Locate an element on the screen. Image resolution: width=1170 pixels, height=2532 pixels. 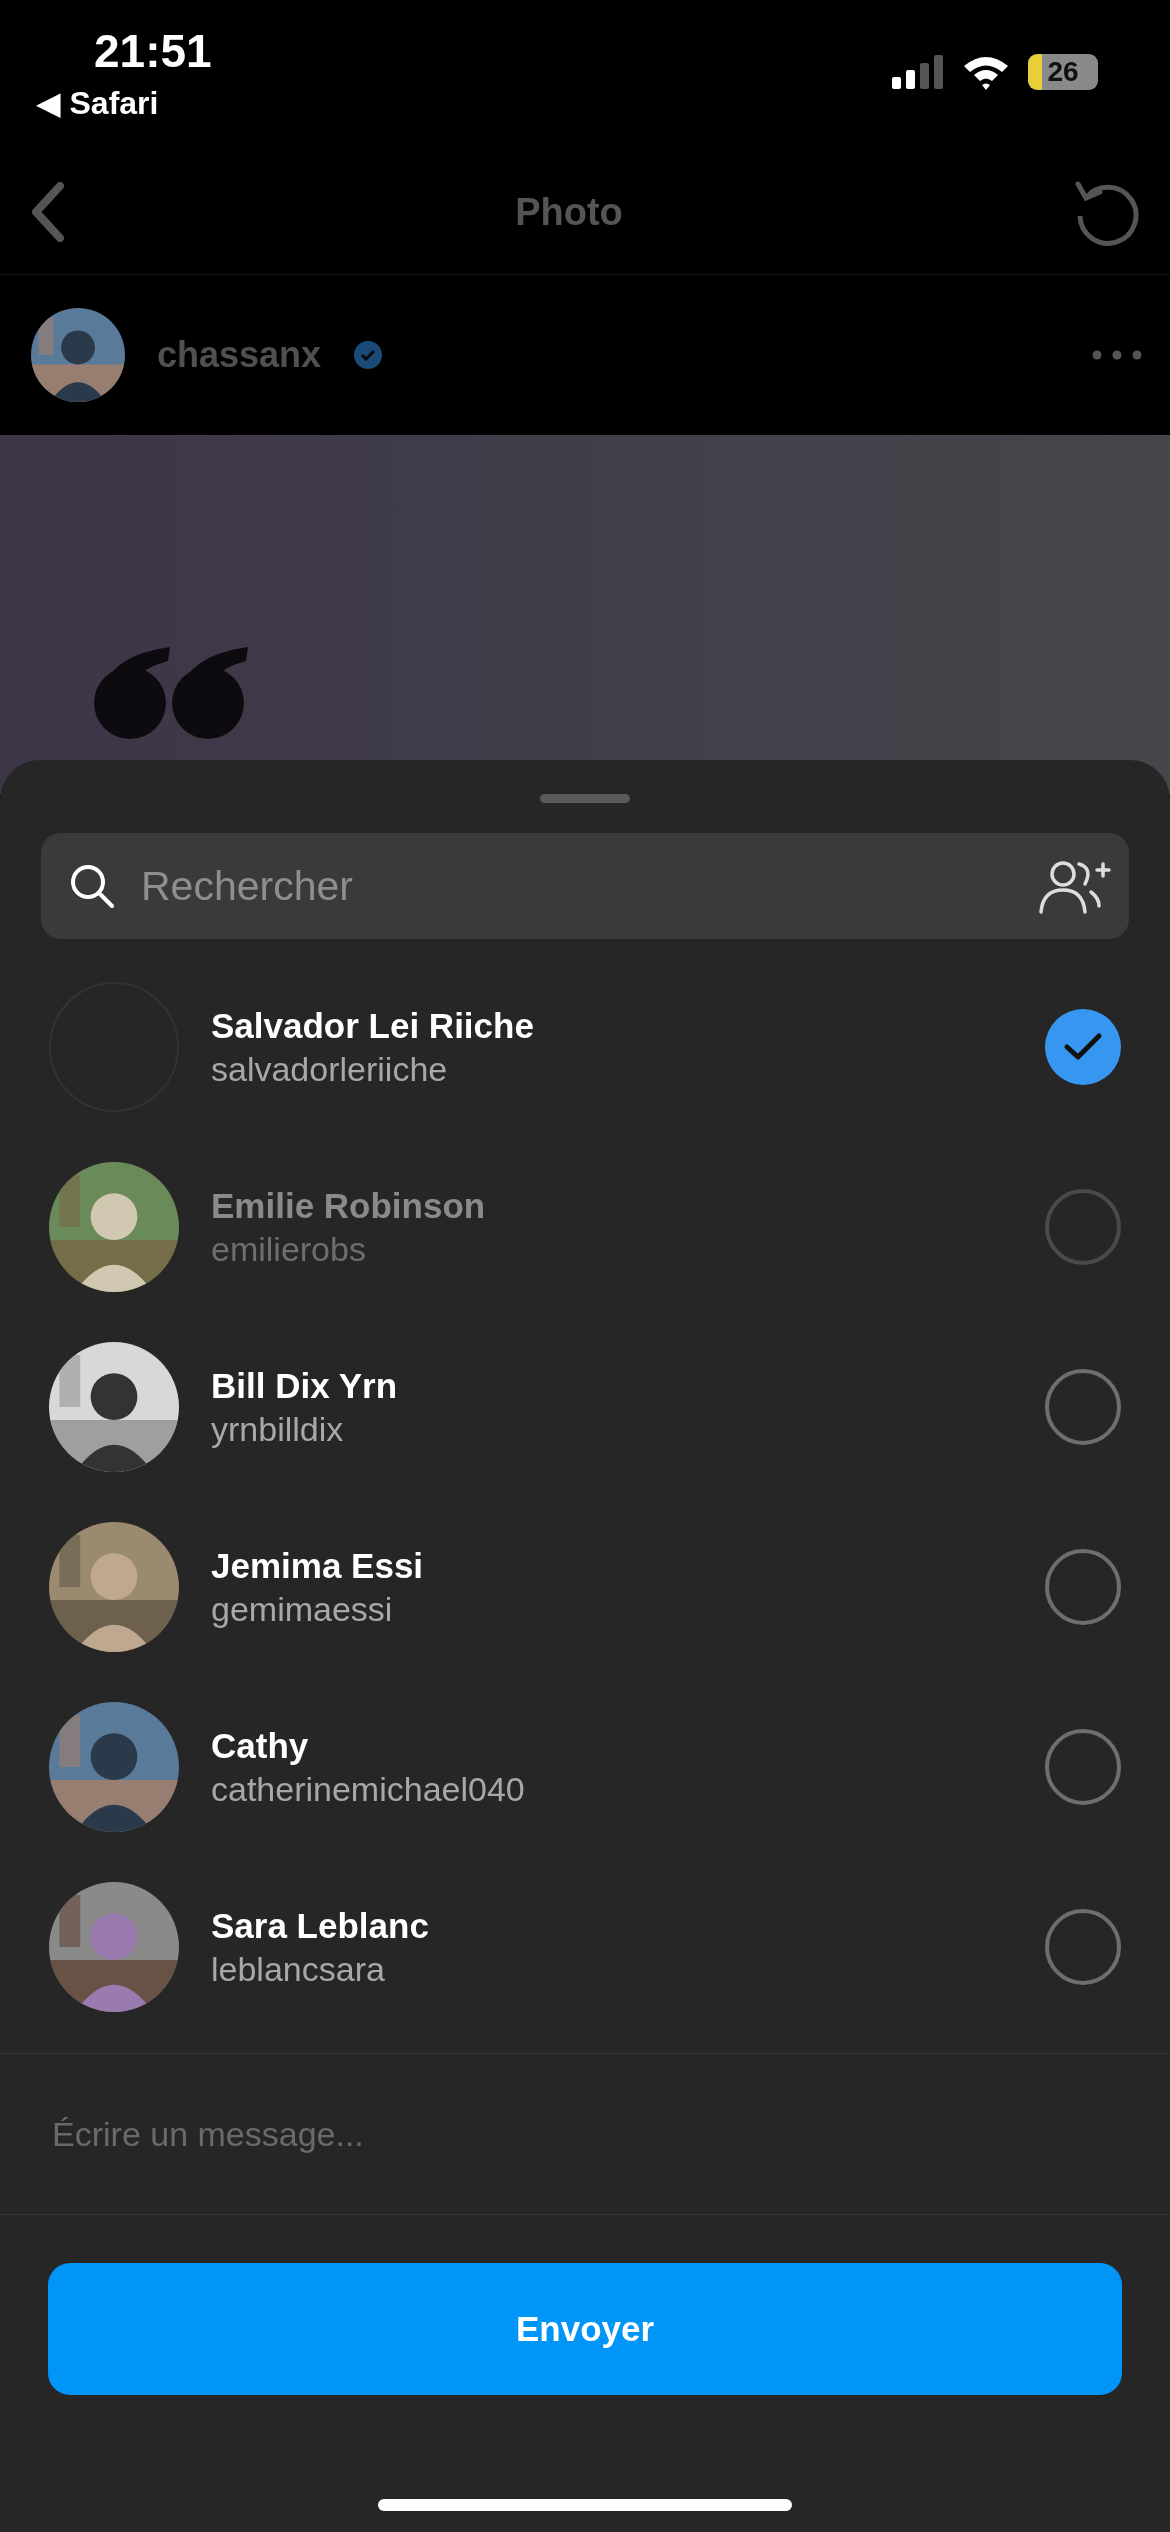
contact-username: leblancsara is located at coordinates (298, 1969).